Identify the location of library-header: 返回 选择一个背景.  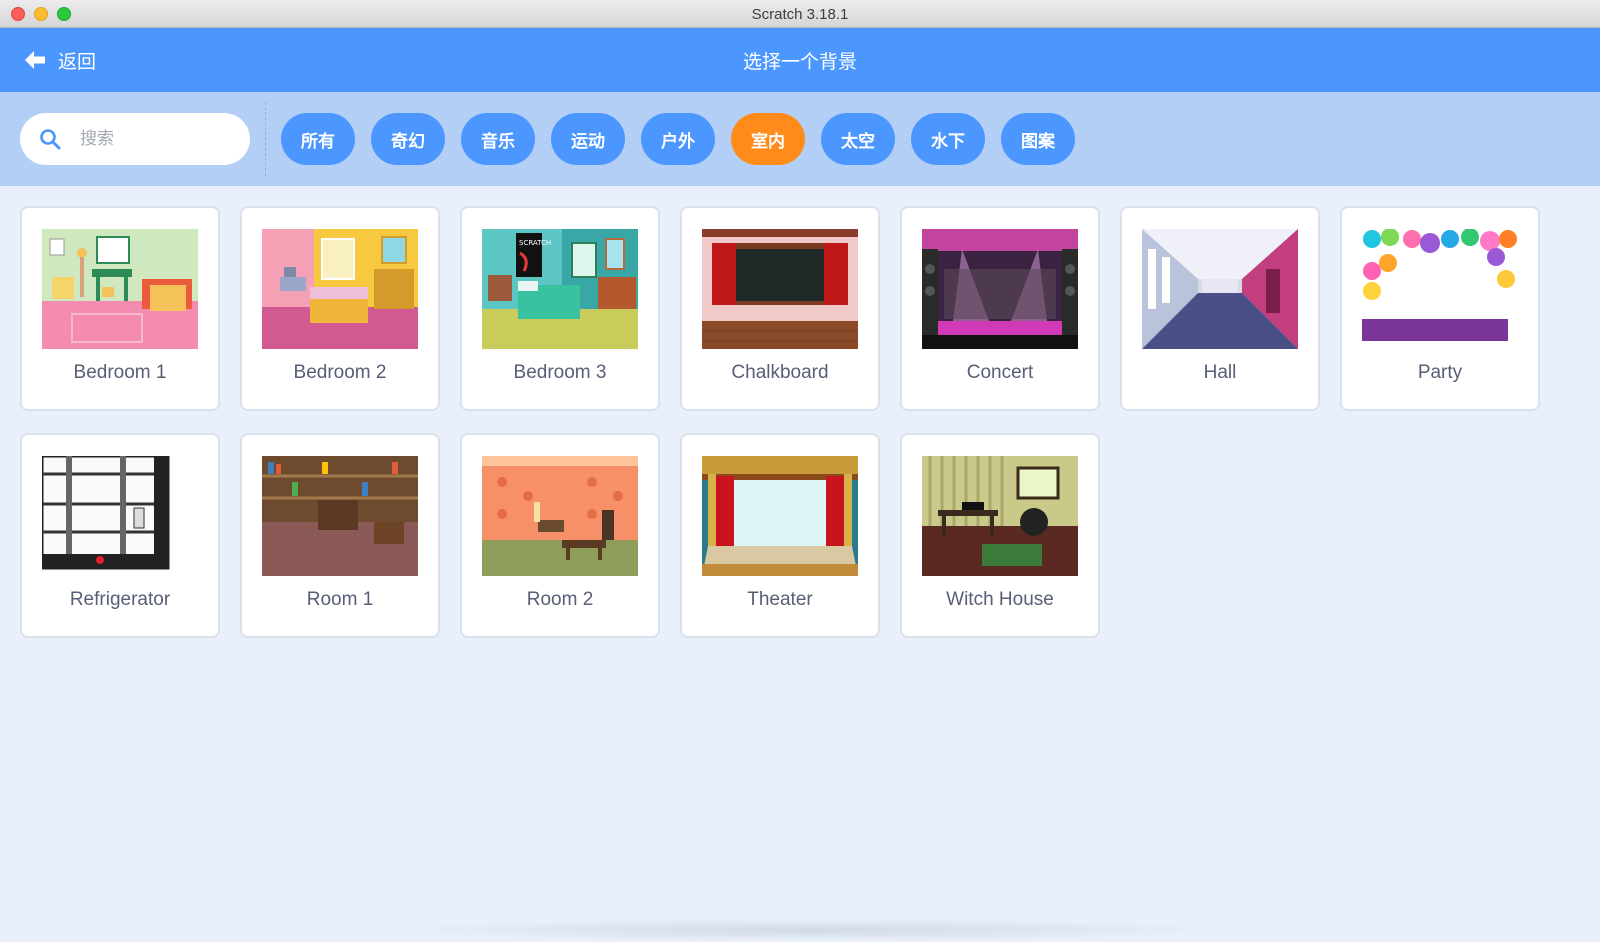
(800, 60).